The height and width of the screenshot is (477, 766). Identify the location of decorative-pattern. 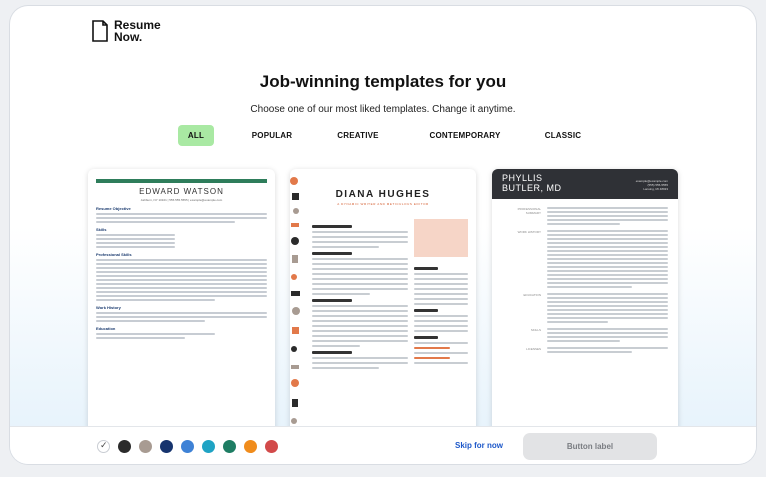
(295, 300).